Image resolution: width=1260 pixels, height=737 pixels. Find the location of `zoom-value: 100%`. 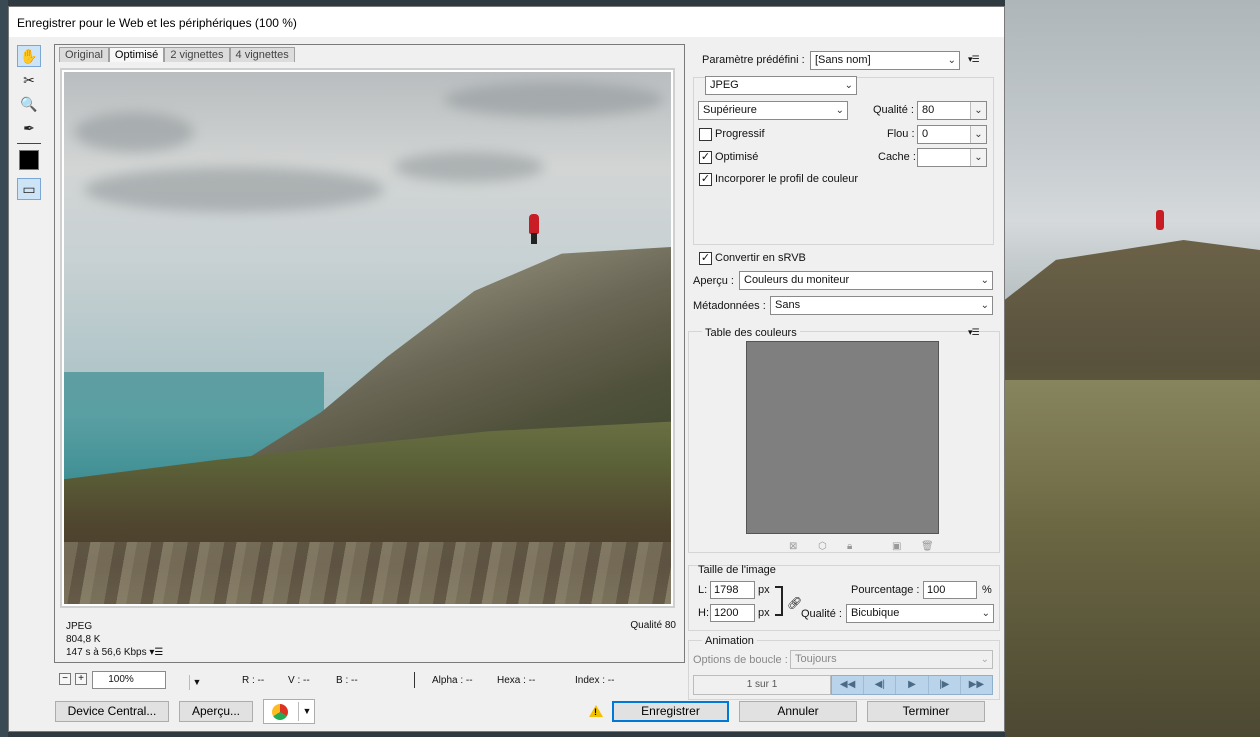

zoom-value: 100% is located at coordinates (121, 679).